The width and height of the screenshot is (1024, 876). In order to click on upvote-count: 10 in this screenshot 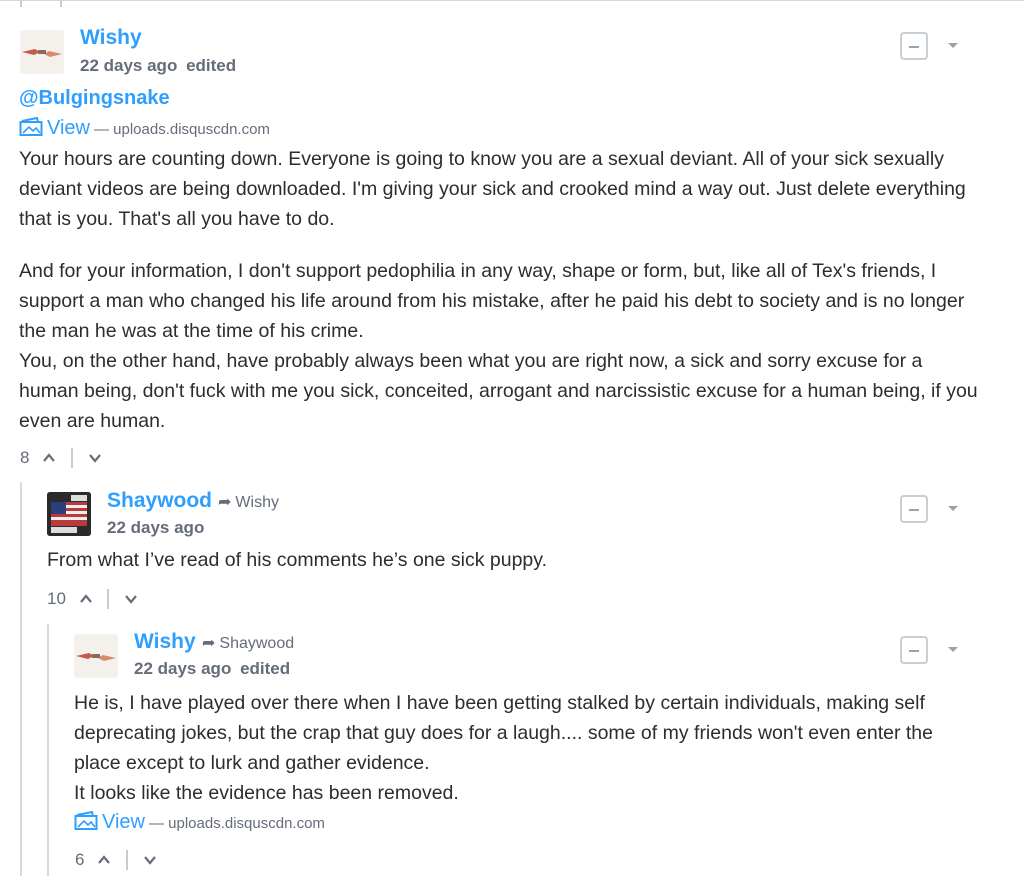, I will do `click(56, 598)`.